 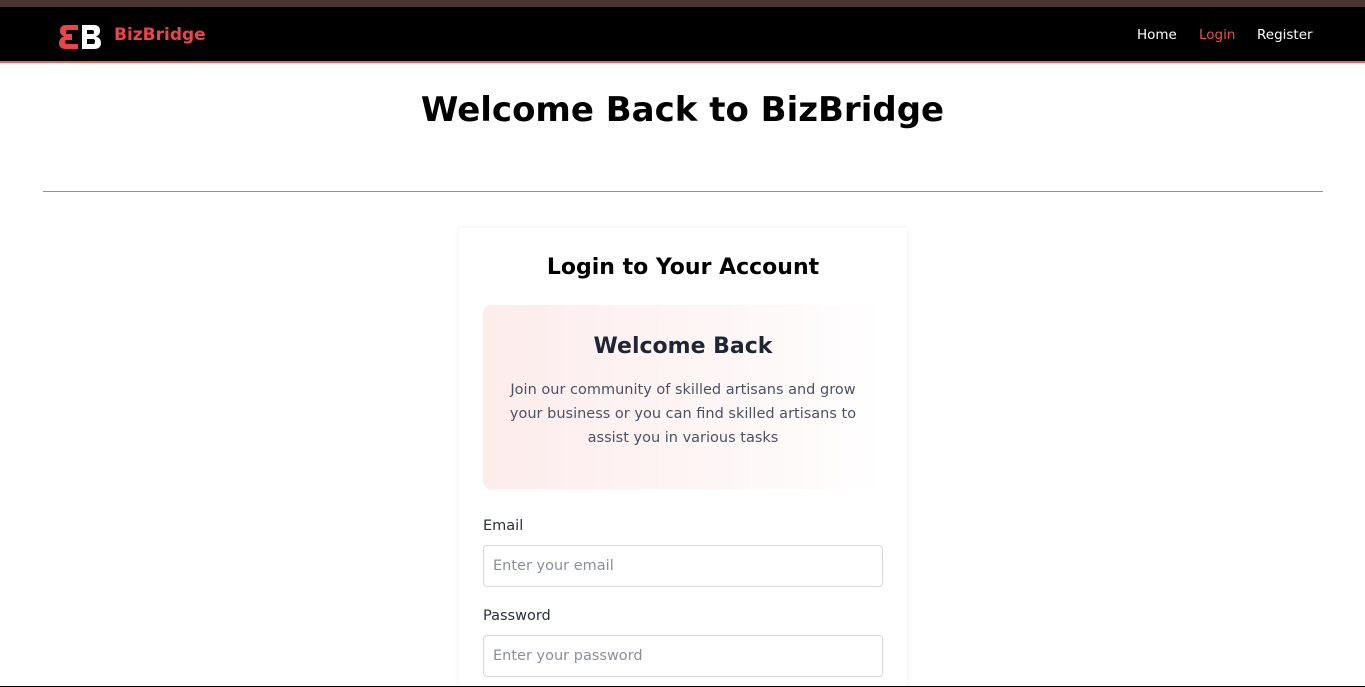 What do you see at coordinates (683, 267) in the screenshot?
I see `login-card-title: Login to Your Account` at bounding box center [683, 267].